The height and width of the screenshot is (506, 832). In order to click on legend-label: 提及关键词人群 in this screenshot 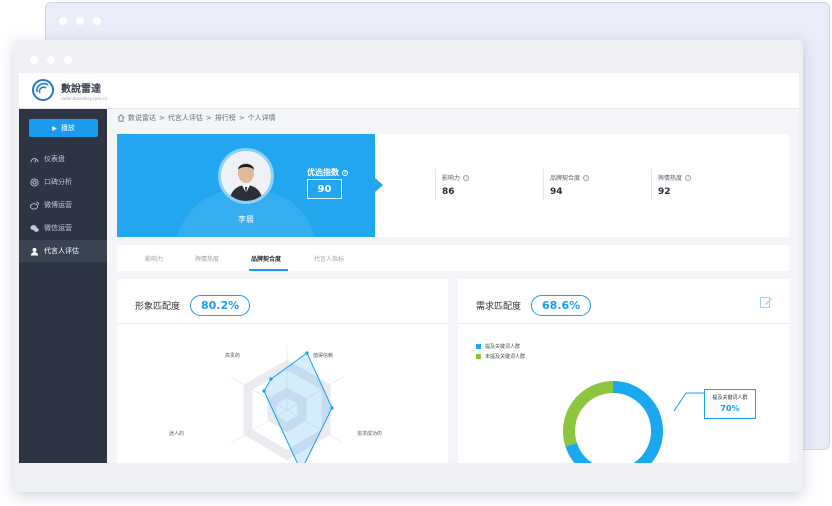, I will do `click(503, 346)`.